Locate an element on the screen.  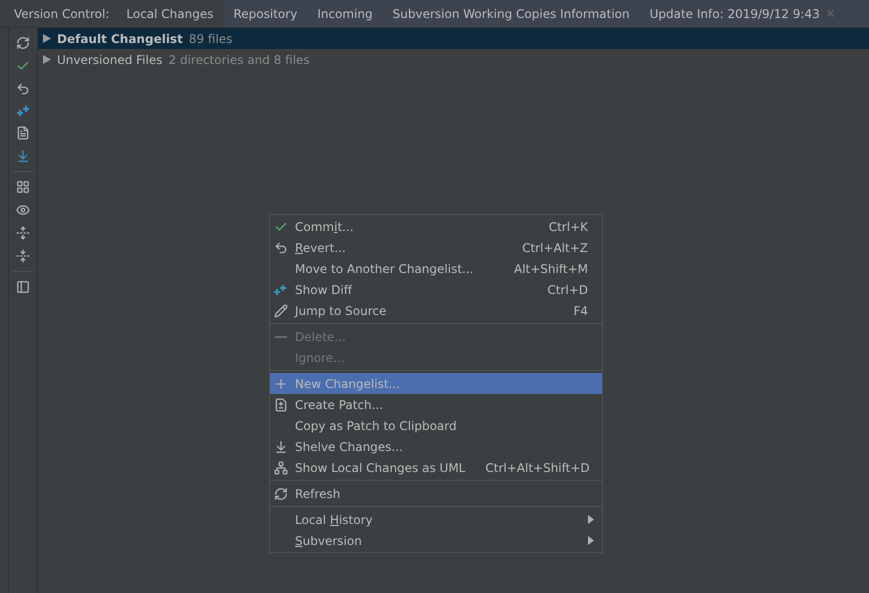
tab: Update Info: 2019/9/12 9:43 is located at coordinates (743, 13).